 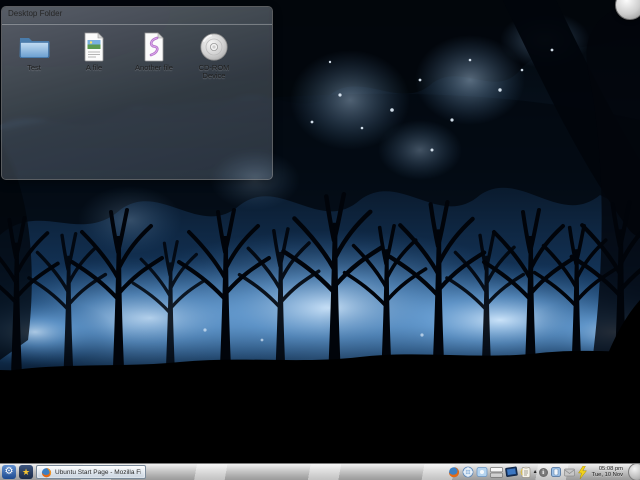 I want to click on desktop-icon-a-file: A file, so click(x=94, y=55).